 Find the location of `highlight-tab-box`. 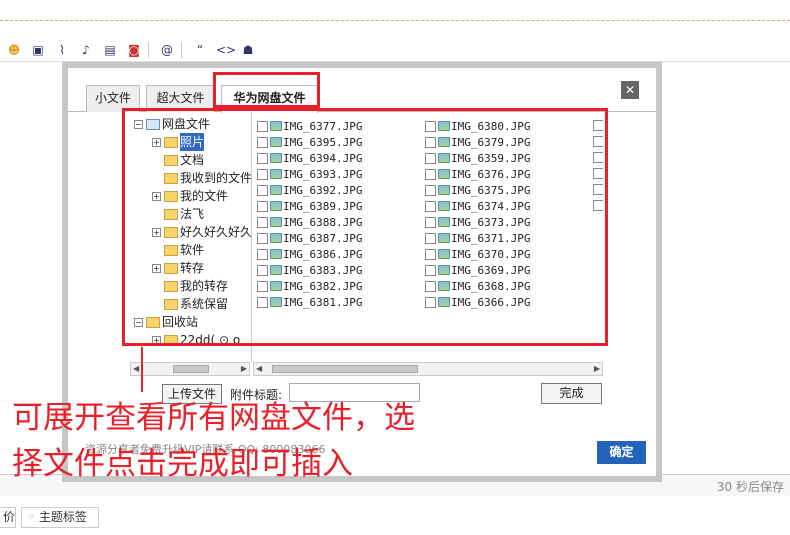

highlight-tab-box is located at coordinates (266, 90).